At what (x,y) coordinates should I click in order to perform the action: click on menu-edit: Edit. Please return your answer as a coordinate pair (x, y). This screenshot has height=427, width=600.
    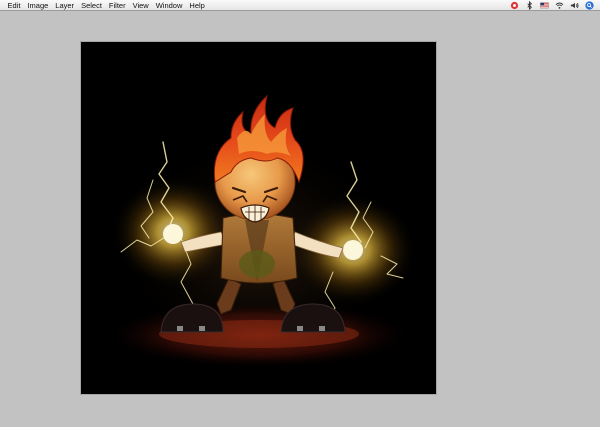
    Looking at the image, I should click on (14, 5).